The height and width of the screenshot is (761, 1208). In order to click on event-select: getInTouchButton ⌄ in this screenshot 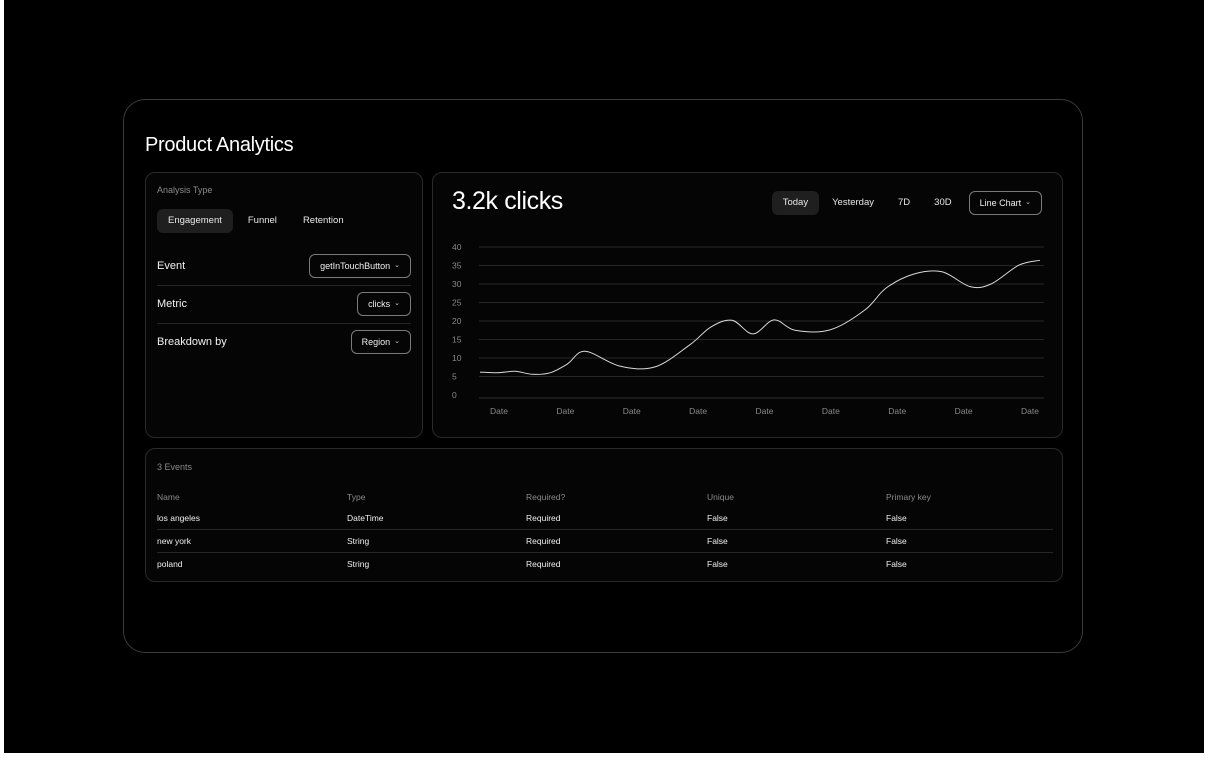, I will do `click(360, 266)`.